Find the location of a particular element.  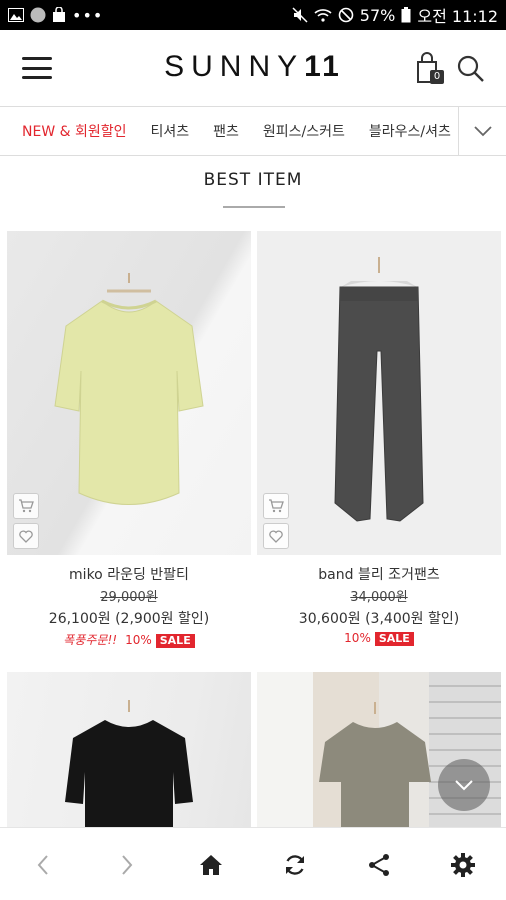

forward-button is located at coordinates (127, 865).